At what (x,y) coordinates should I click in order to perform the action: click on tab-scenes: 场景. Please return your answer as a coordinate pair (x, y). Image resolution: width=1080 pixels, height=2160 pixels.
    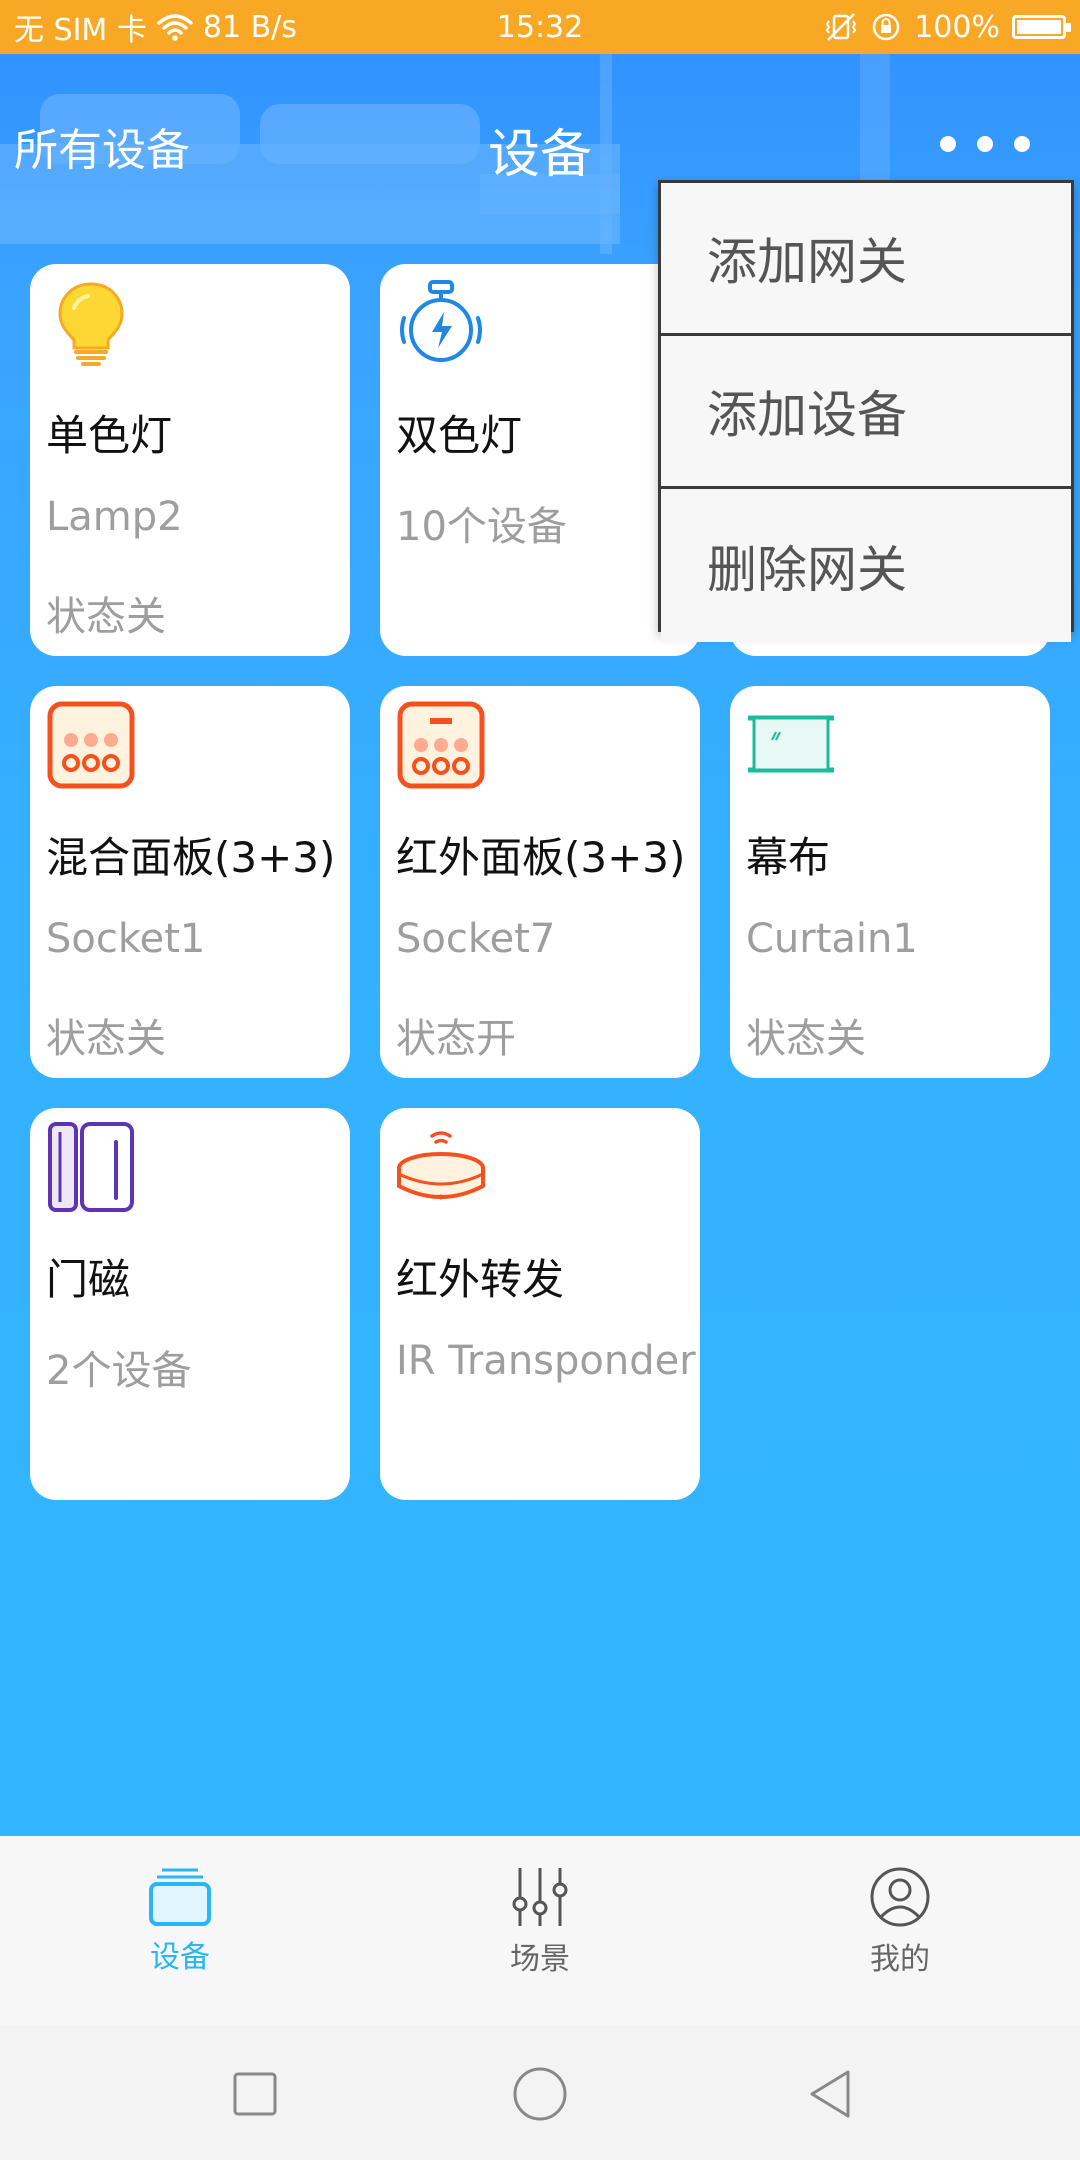
    Looking at the image, I should click on (540, 1931).